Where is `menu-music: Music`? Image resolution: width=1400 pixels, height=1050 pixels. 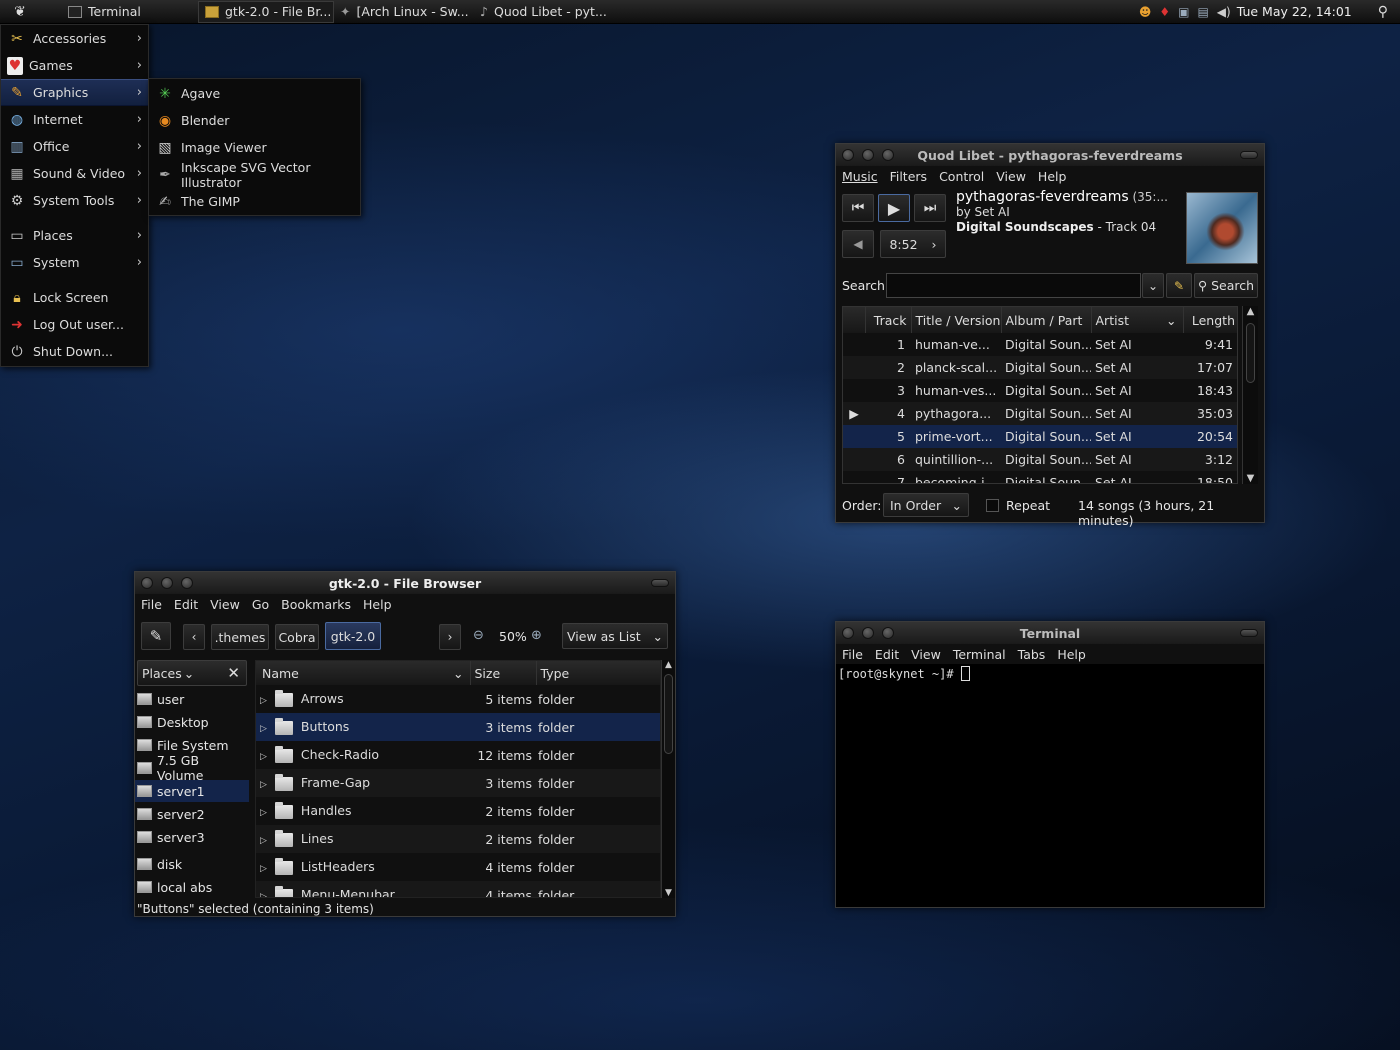 menu-music: Music is located at coordinates (860, 176).